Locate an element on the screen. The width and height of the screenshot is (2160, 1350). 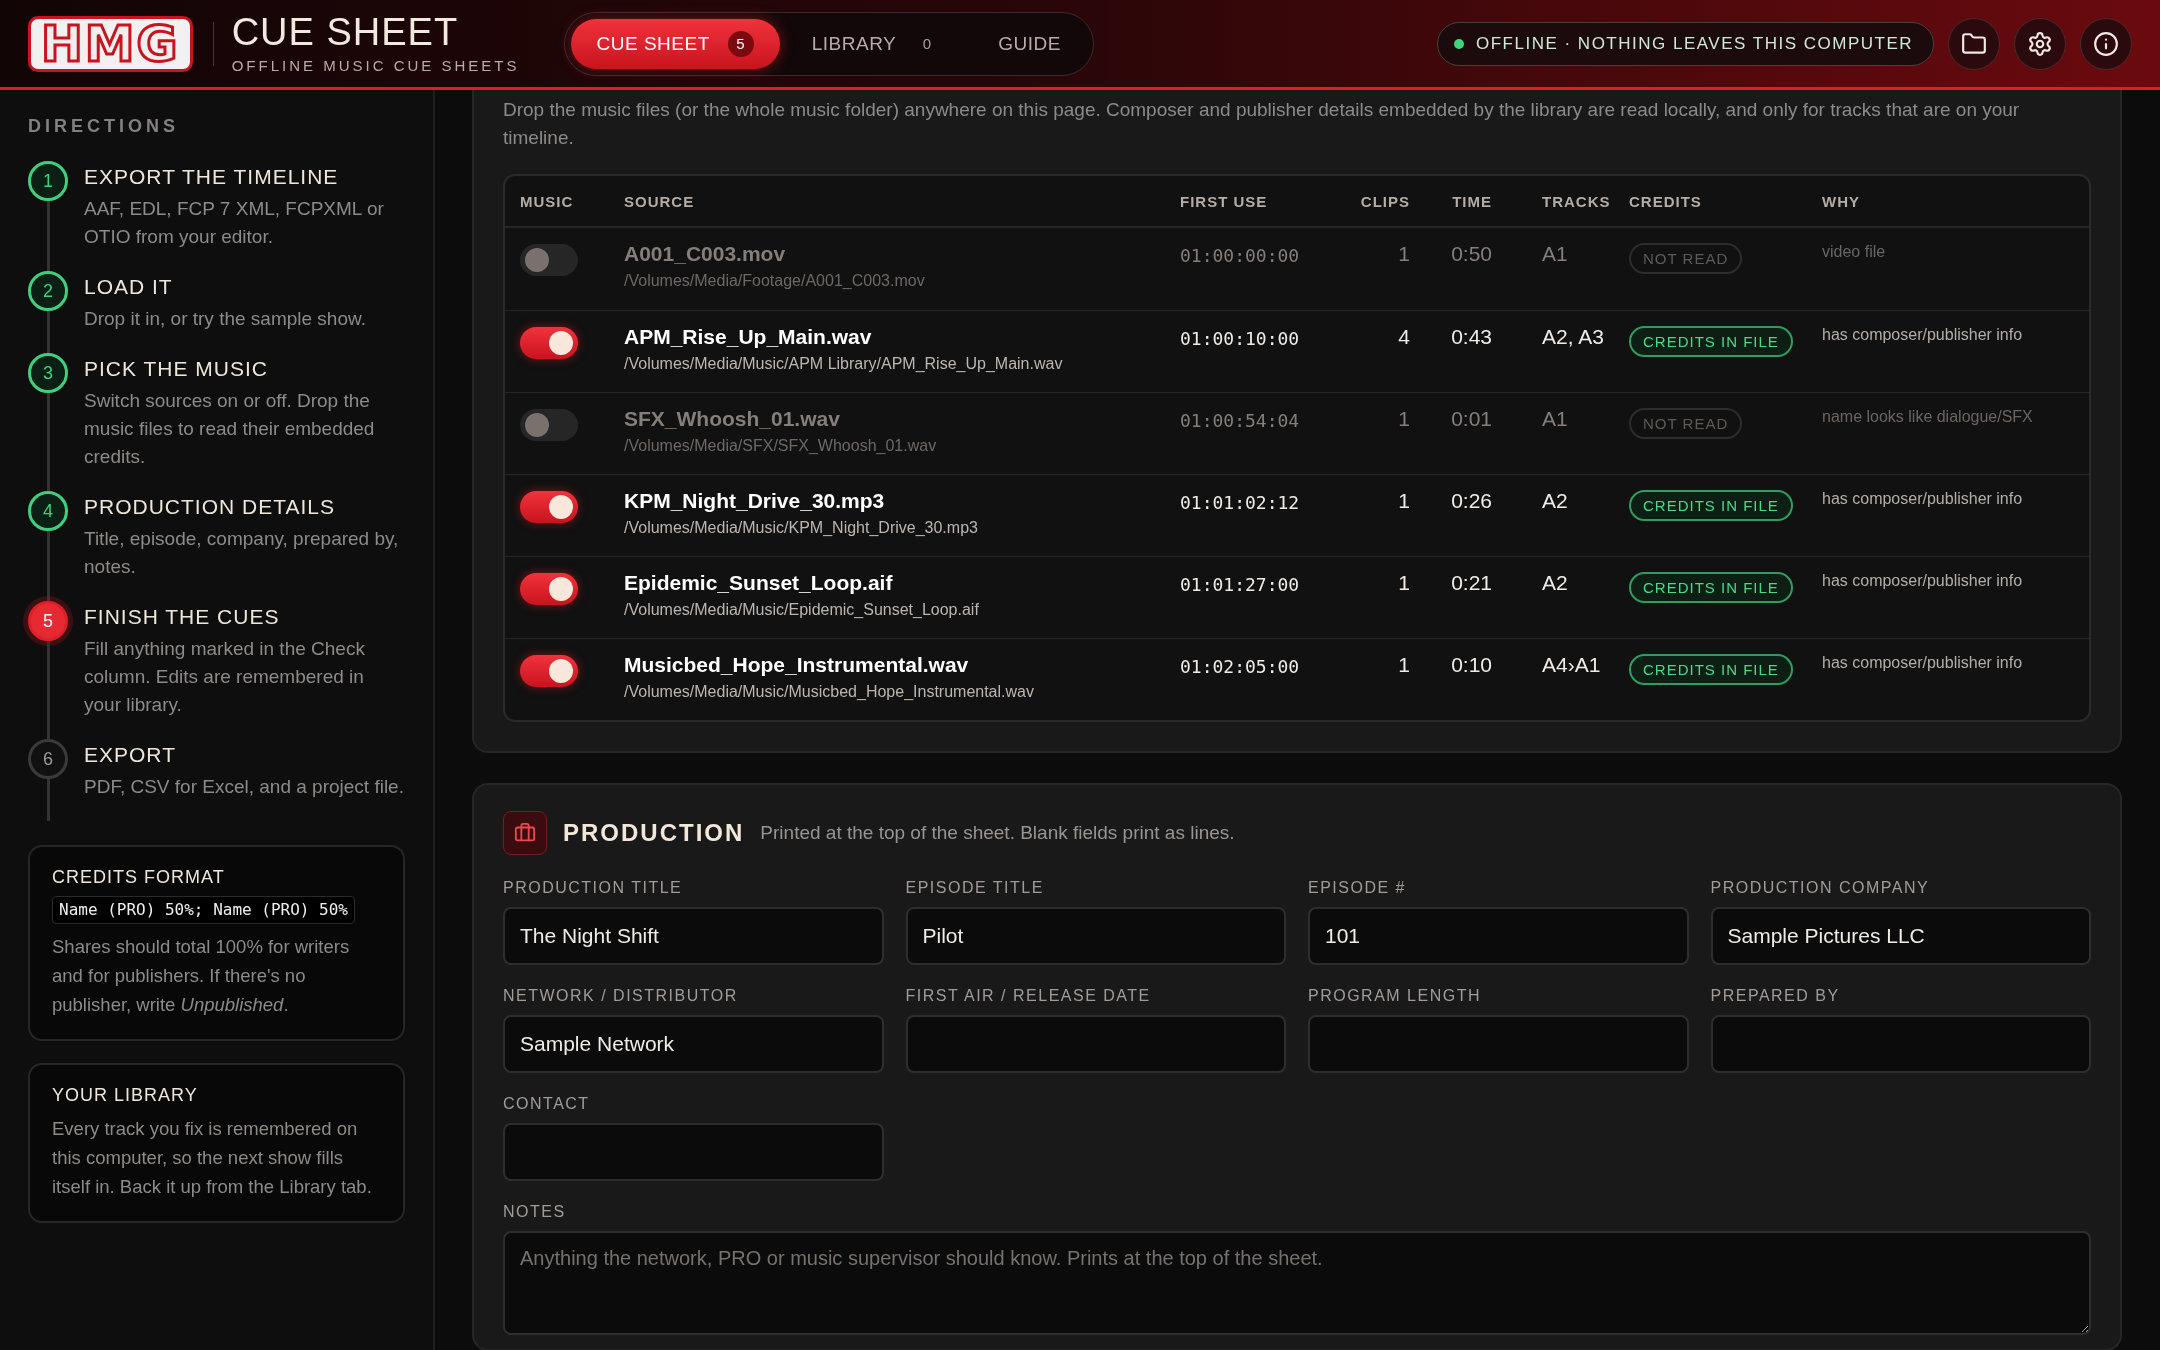
file-name: KPM_Night_Drive_30.mp3 is located at coordinates (755, 501).